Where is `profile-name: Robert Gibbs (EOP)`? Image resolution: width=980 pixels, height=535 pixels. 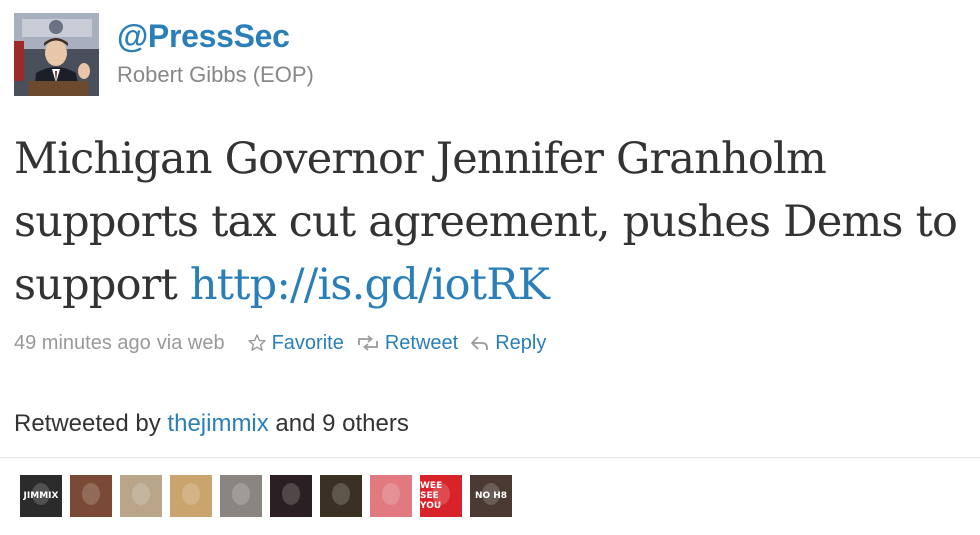
profile-name: Robert Gibbs (EOP) is located at coordinates (215, 74).